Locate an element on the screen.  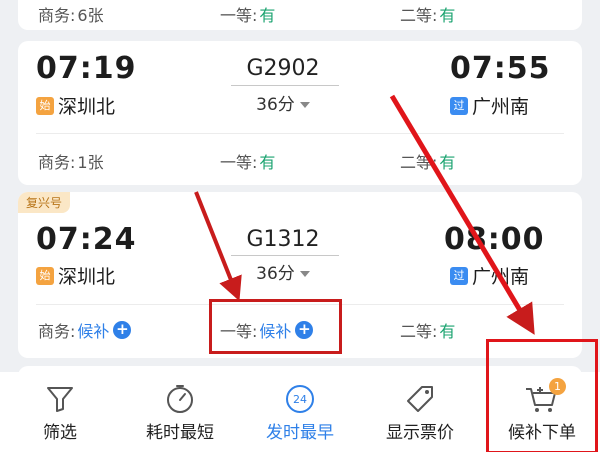
train-card-previous: 商务: 6张 一等: 有 二等: 有 is located at coordinates (300, 15).